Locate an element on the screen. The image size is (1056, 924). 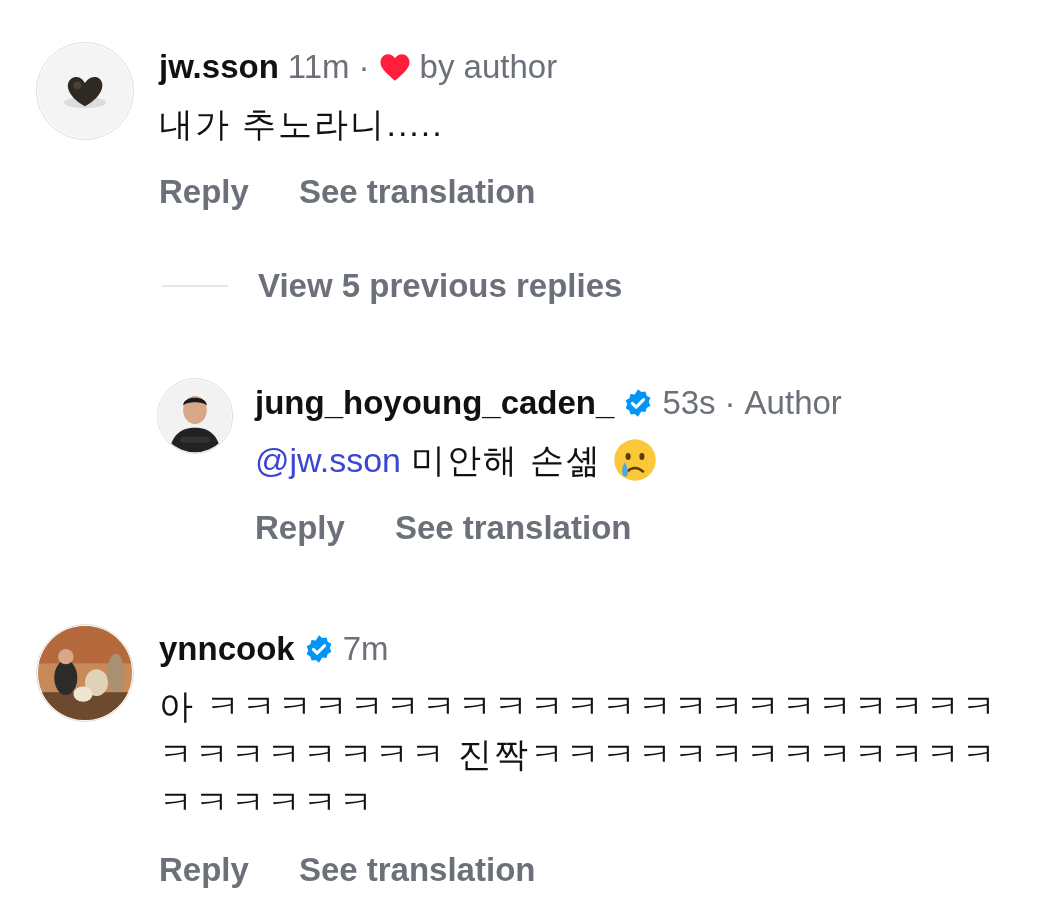
timestamp: 7m is located at coordinates (365, 649).